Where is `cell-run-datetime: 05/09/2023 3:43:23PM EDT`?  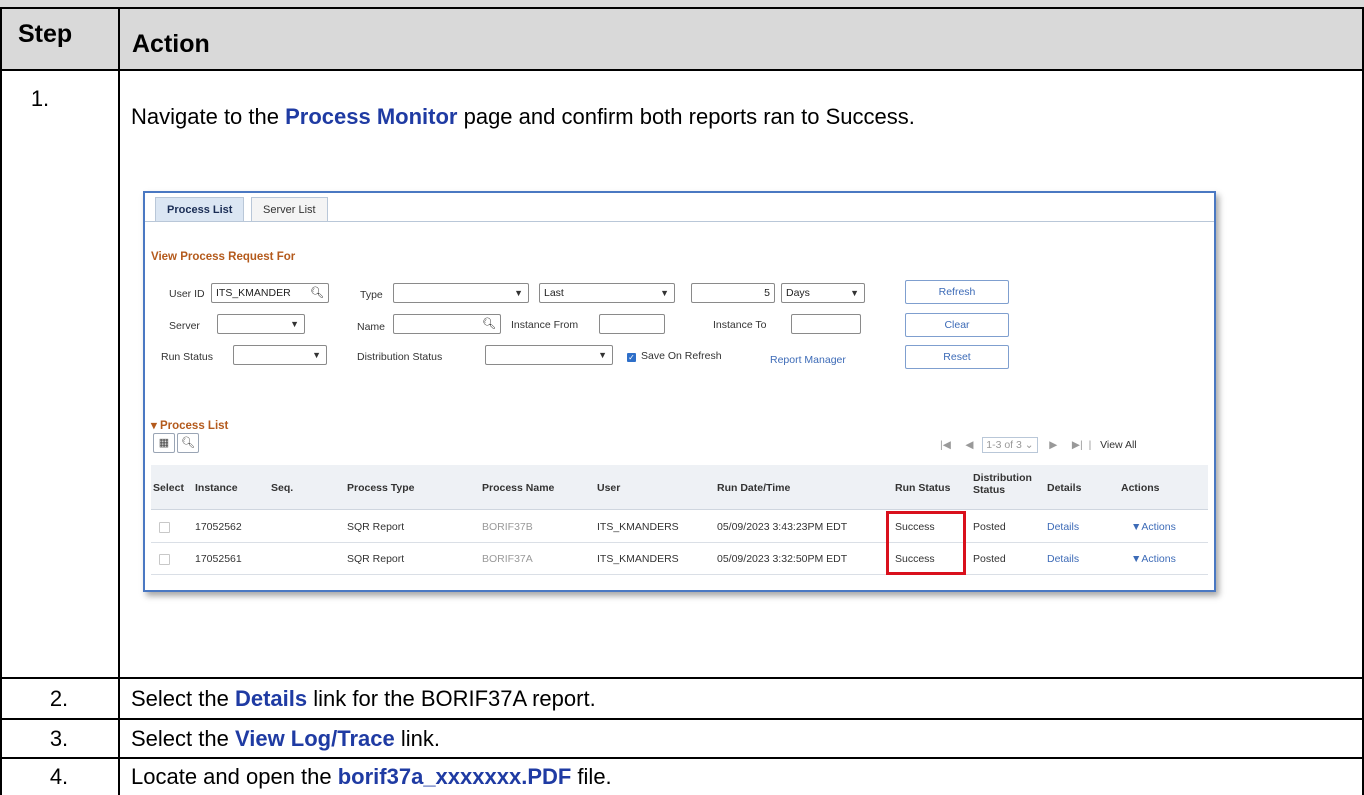
cell-run-datetime: 05/09/2023 3:43:23PM EDT is located at coordinates (782, 527).